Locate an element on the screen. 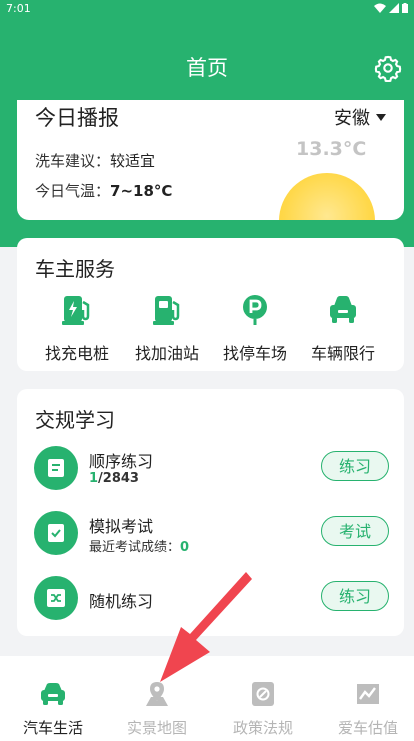 The height and width of the screenshot is (741, 414). sequence-practice-icon is located at coordinates (56, 468).